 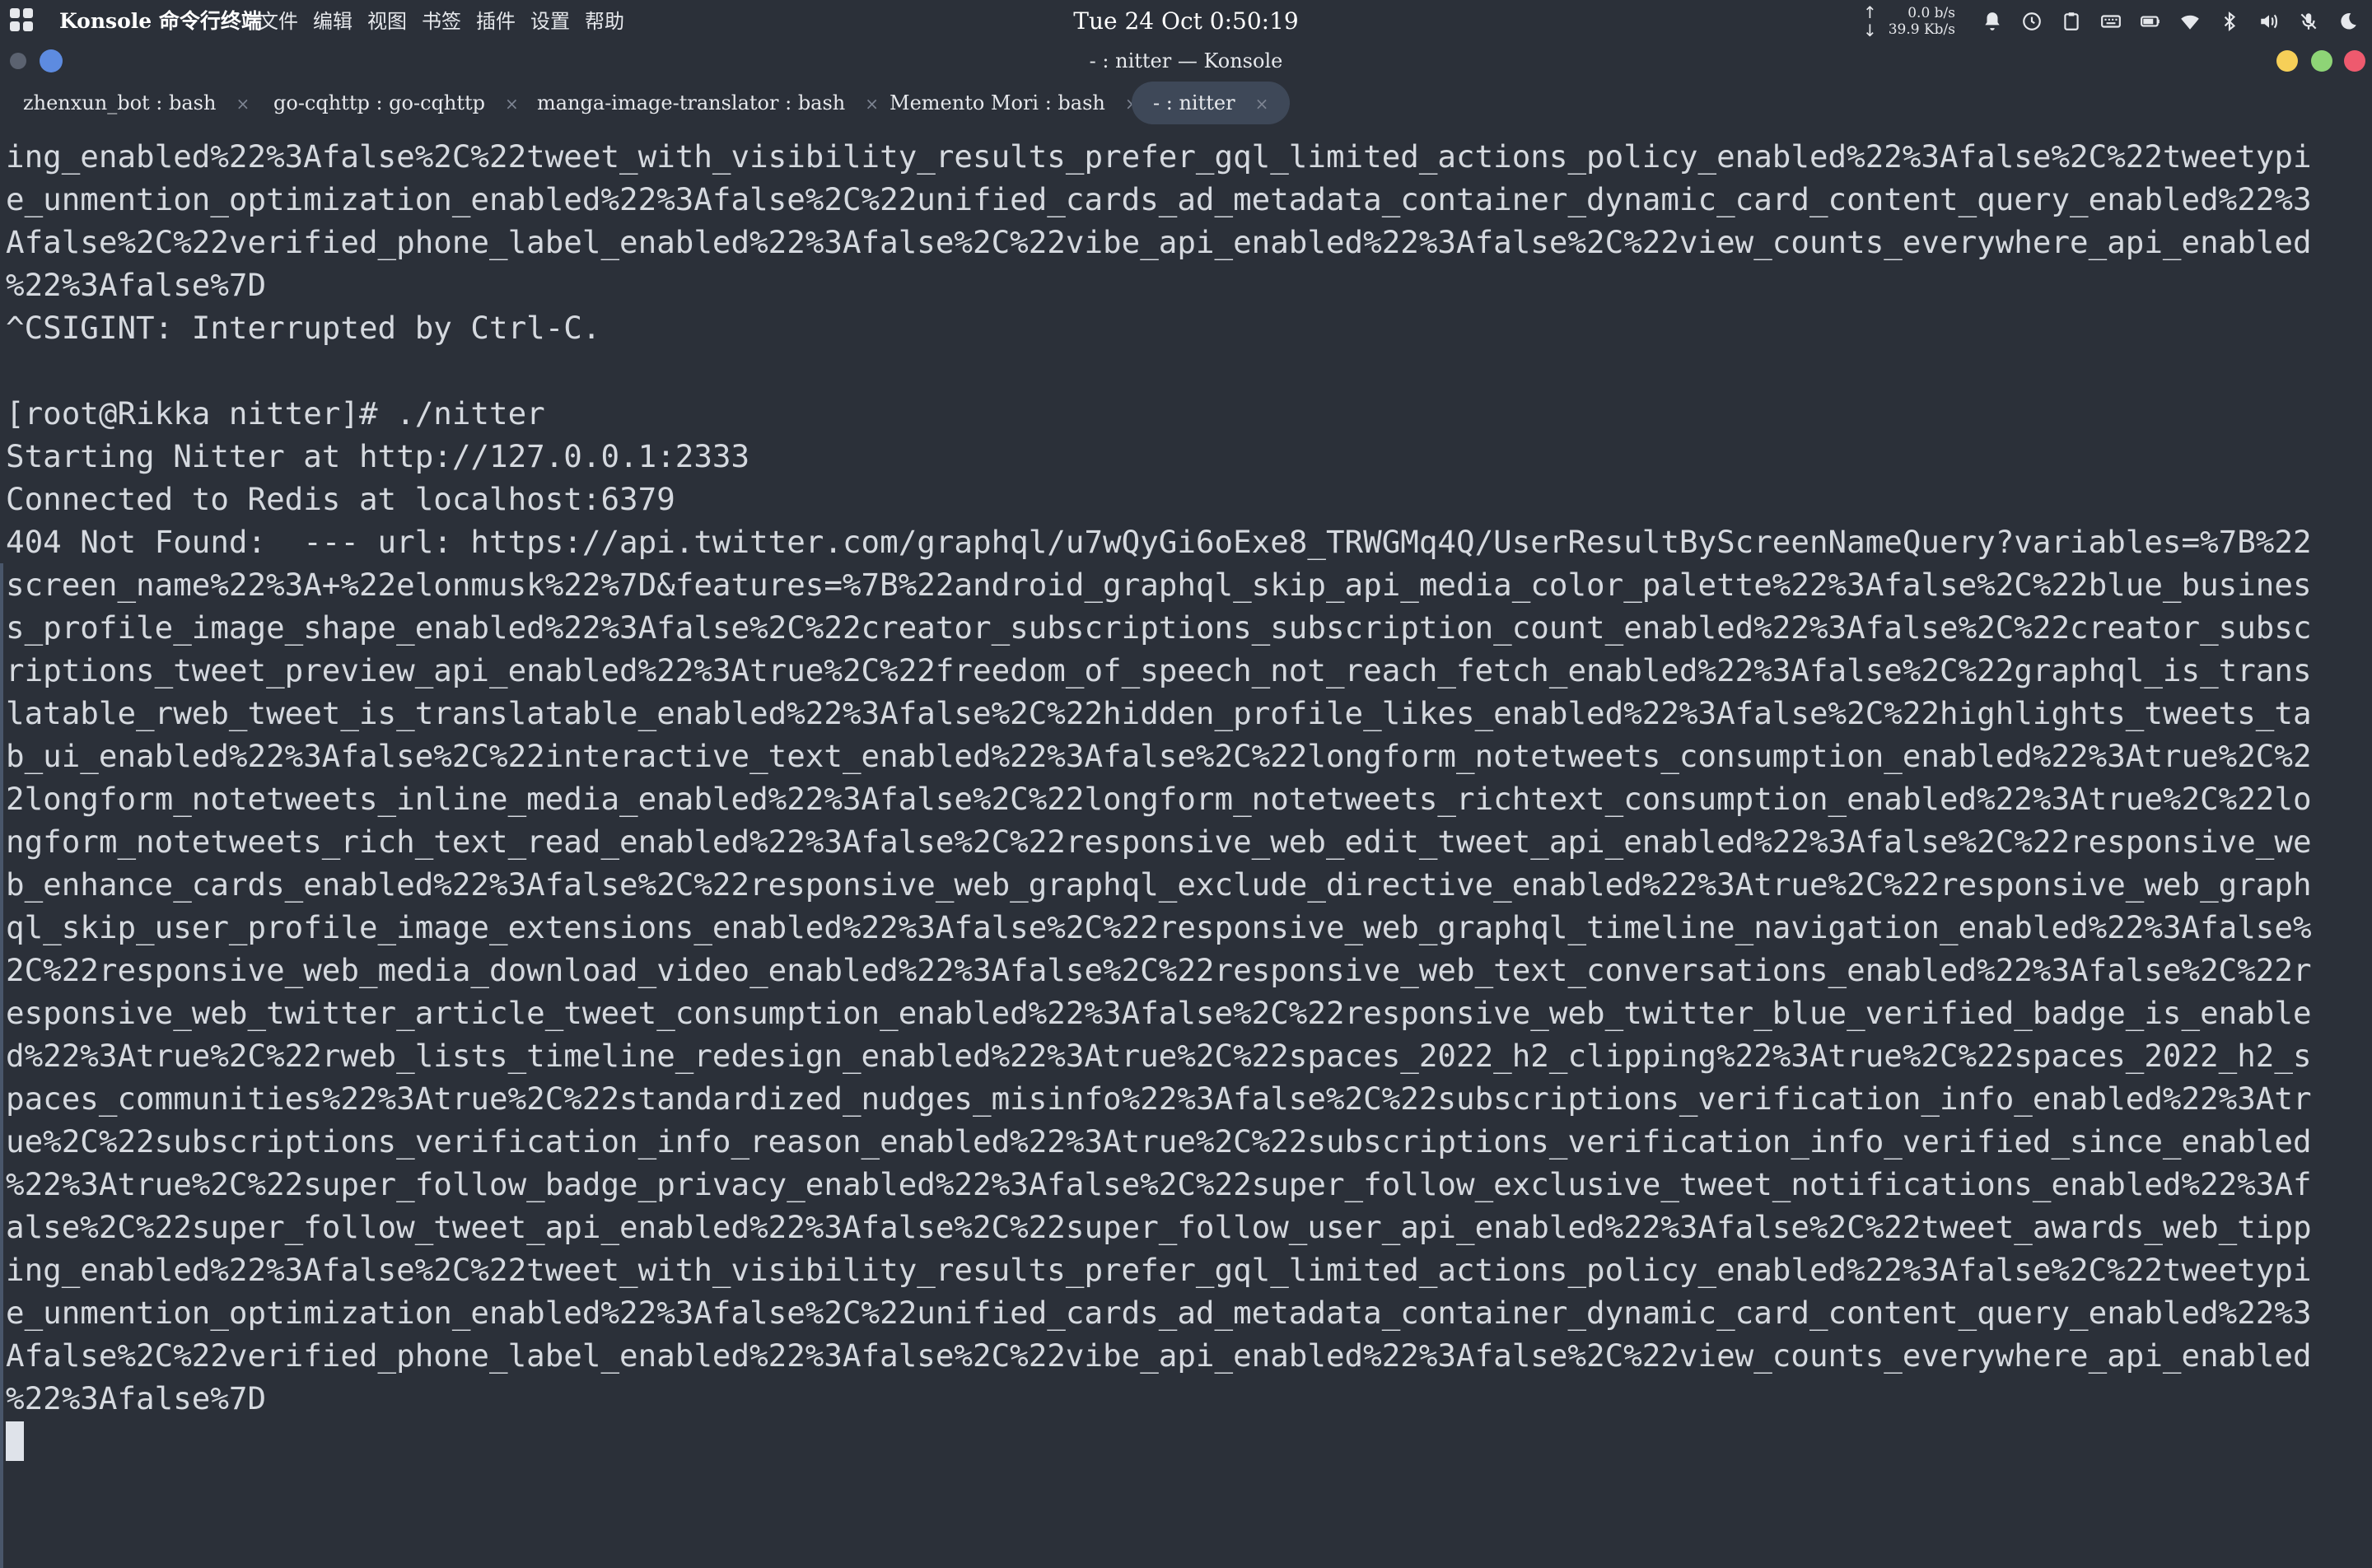 What do you see at coordinates (1194, 102) in the screenshot?
I see `tab-label: - : nitter` at bounding box center [1194, 102].